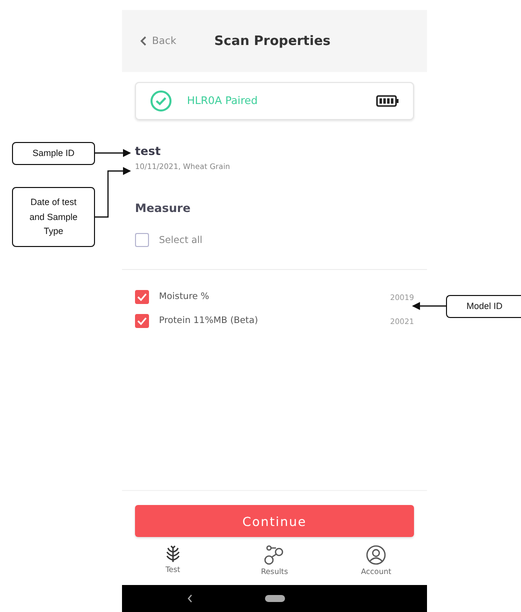  I want to click on continue-button: Continue, so click(274, 521).